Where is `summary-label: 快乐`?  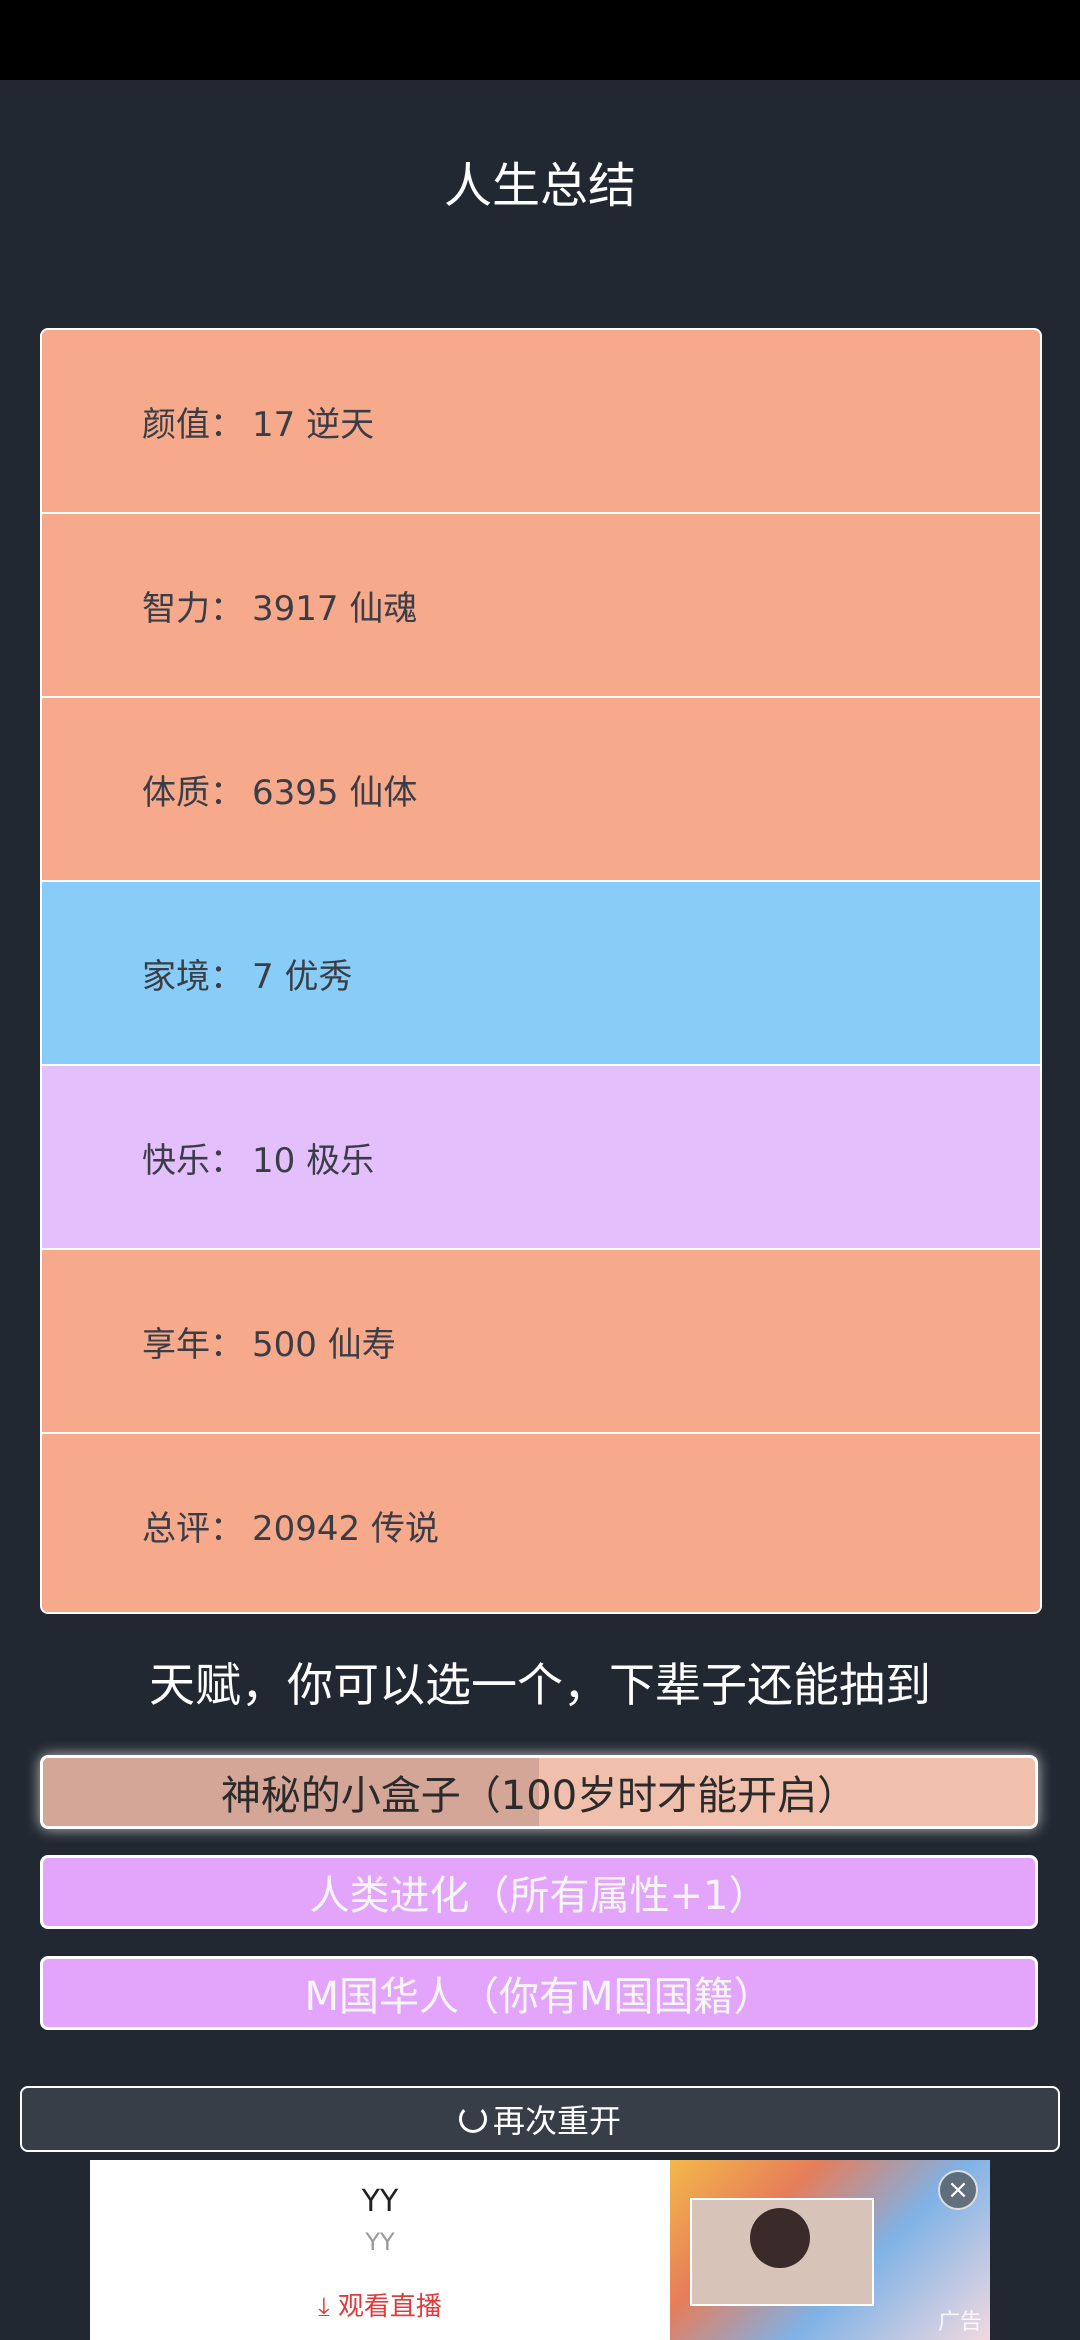 summary-label: 快乐 is located at coordinates (176, 1160).